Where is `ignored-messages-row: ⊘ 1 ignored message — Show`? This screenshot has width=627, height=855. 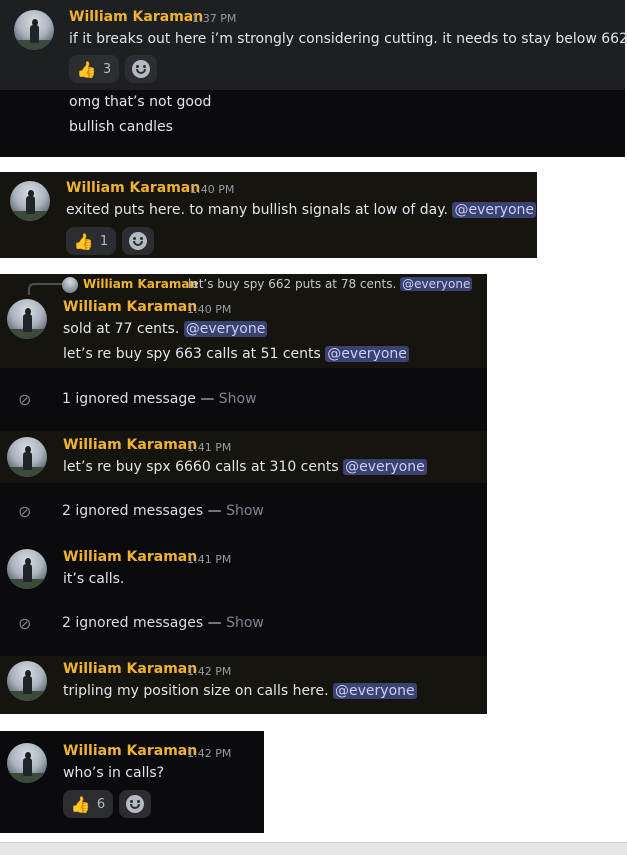
ignored-messages-row: ⊘ 1 ignored message — Show is located at coordinates (243, 400).